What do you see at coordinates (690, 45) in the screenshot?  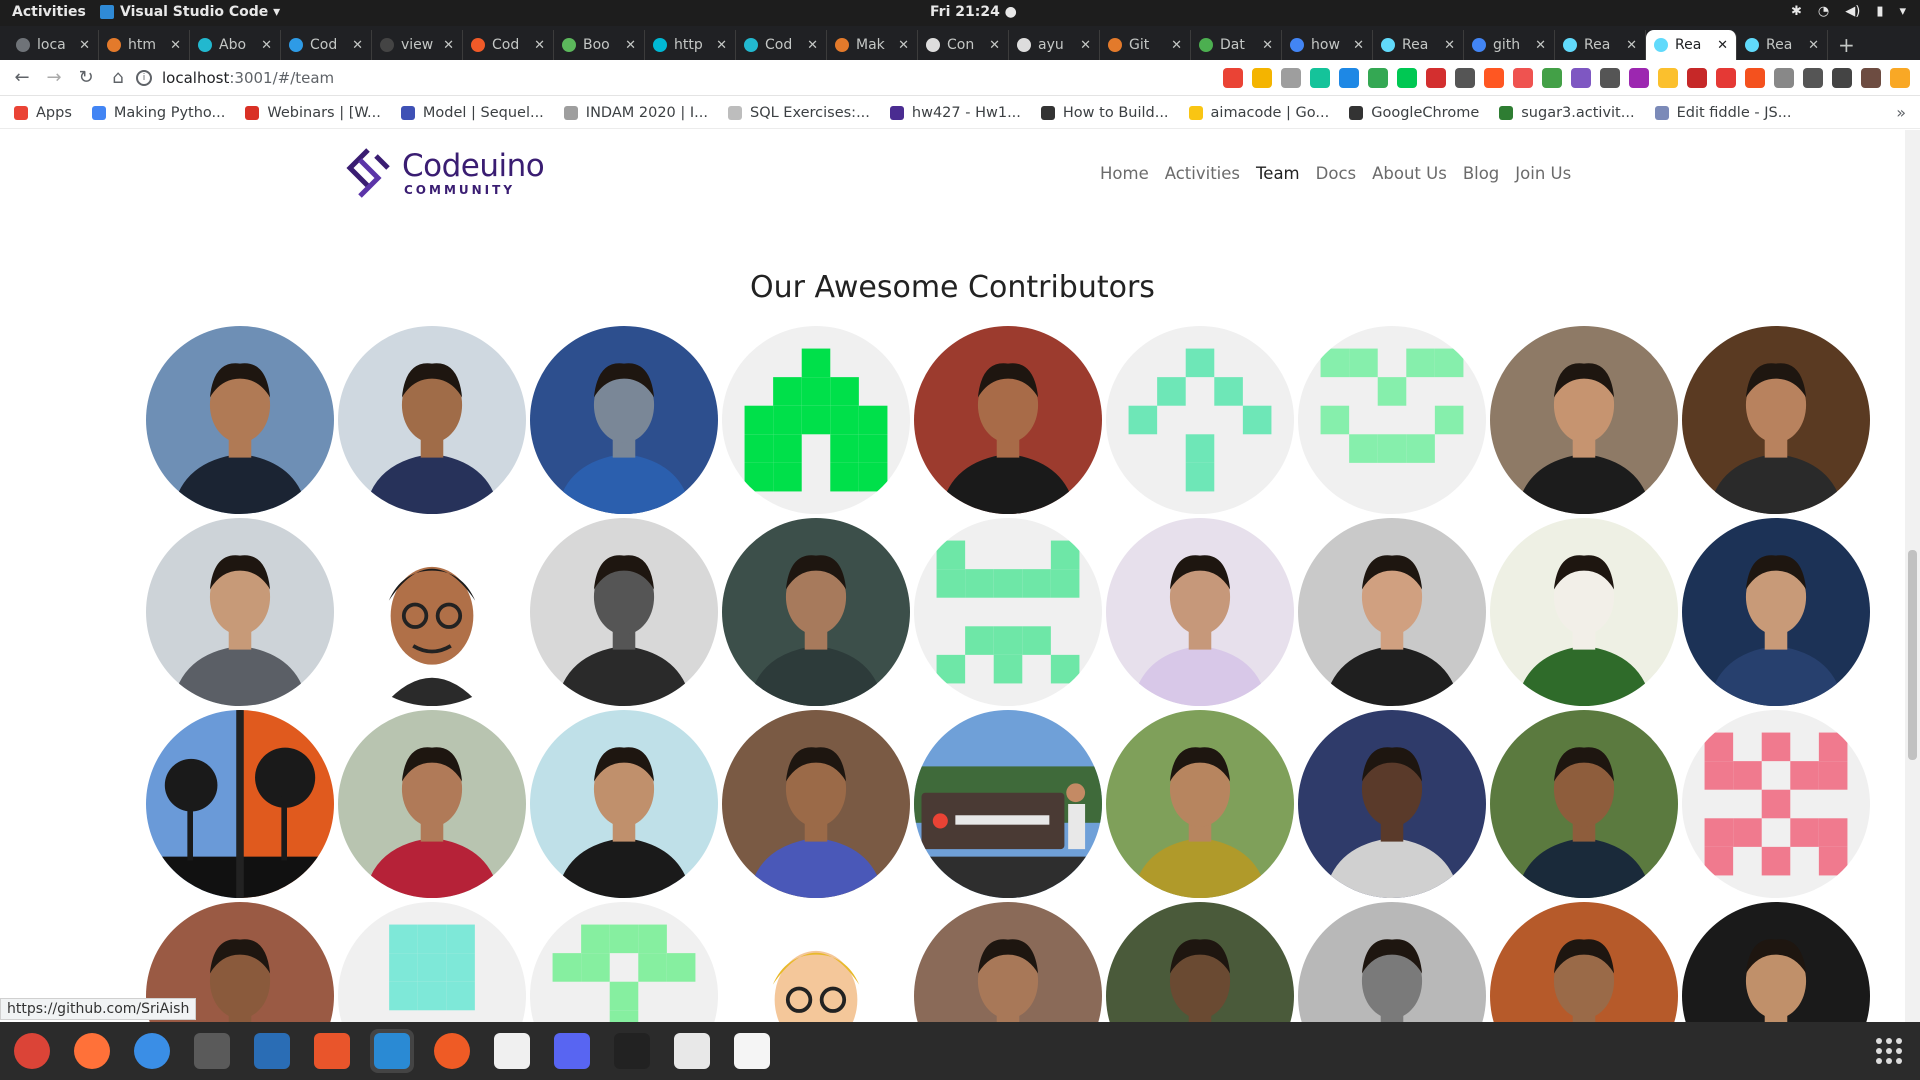 I see `browser-tab: http ✕` at bounding box center [690, 45].